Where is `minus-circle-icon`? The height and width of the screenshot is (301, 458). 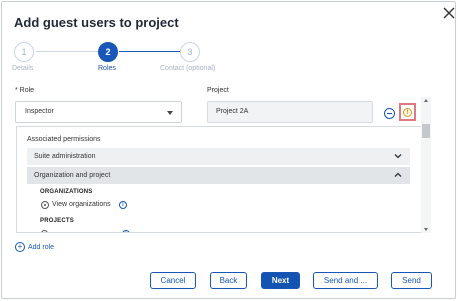
minus-circle-icon is located at coordinates (389, 113).